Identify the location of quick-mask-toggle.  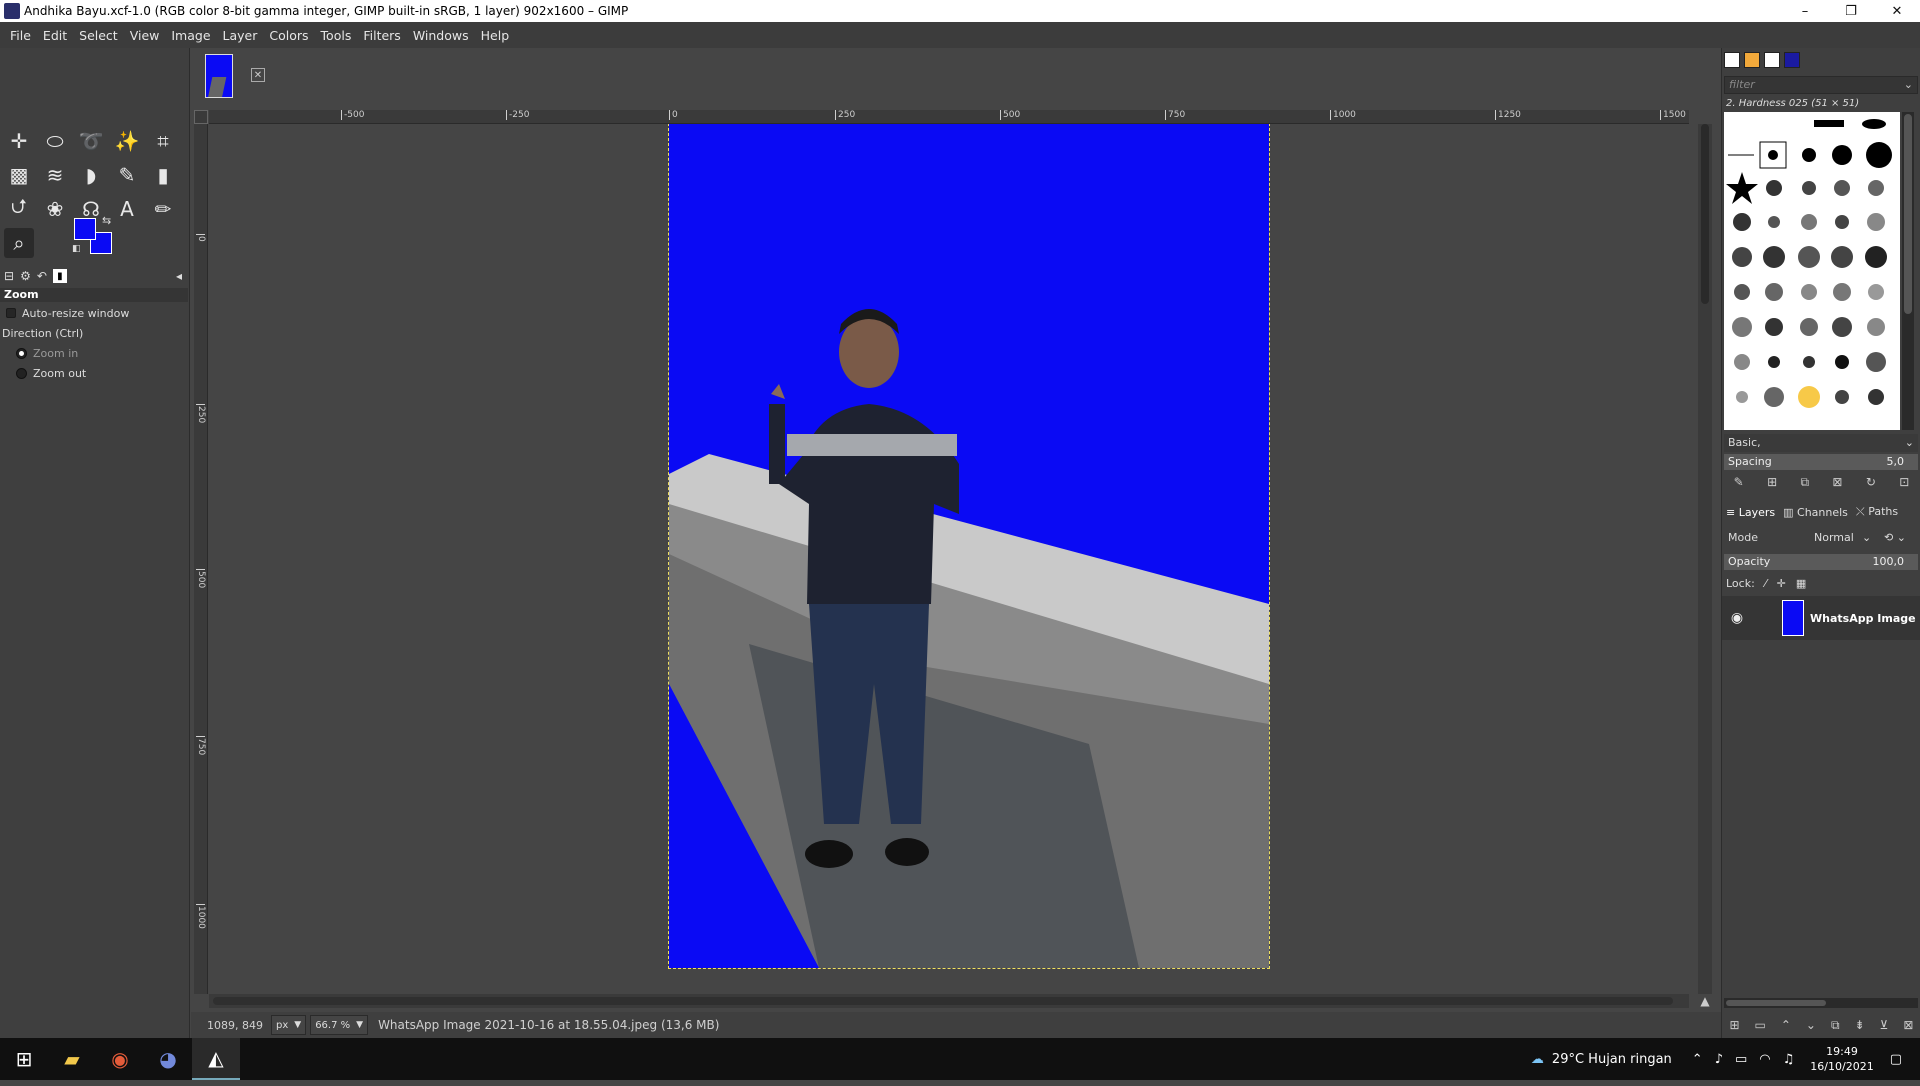
(201, 117).